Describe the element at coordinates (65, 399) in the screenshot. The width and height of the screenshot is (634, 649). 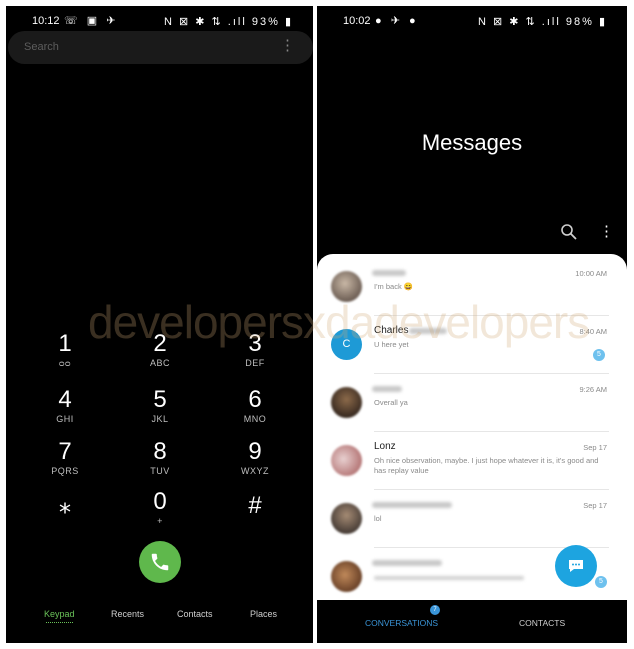
I see `key-digit: 4` at that location.